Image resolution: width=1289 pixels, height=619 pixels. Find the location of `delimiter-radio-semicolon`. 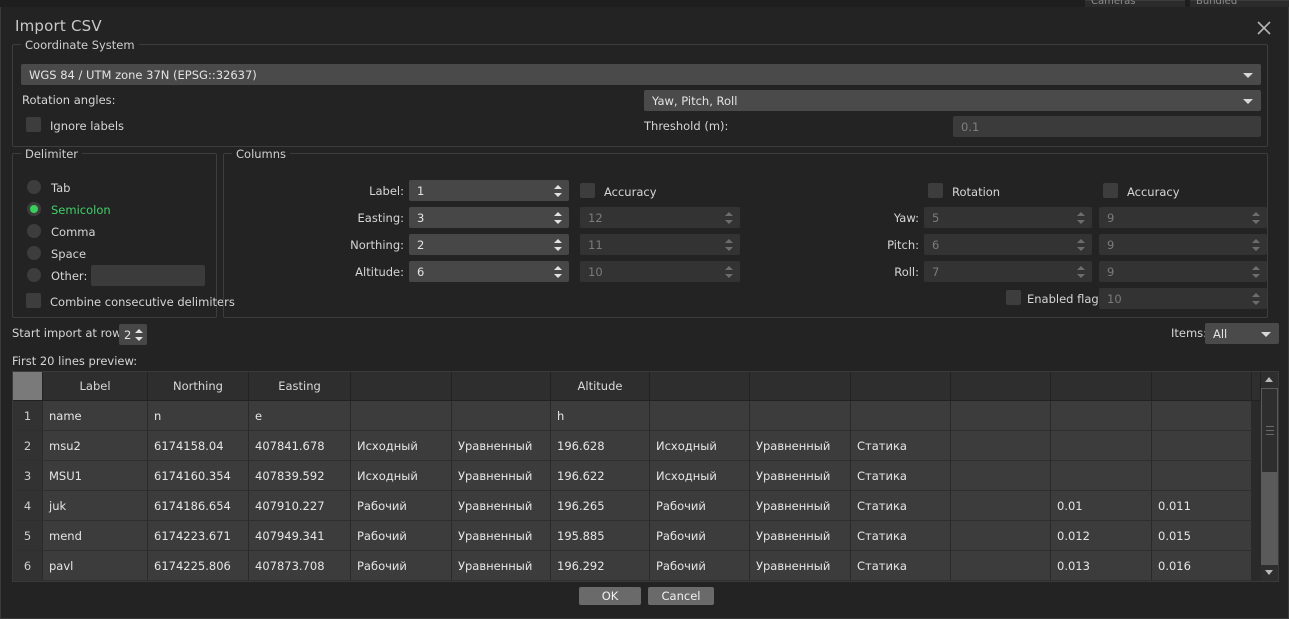

delimiter-radio-semicolon is located at coordinates (34, 209).